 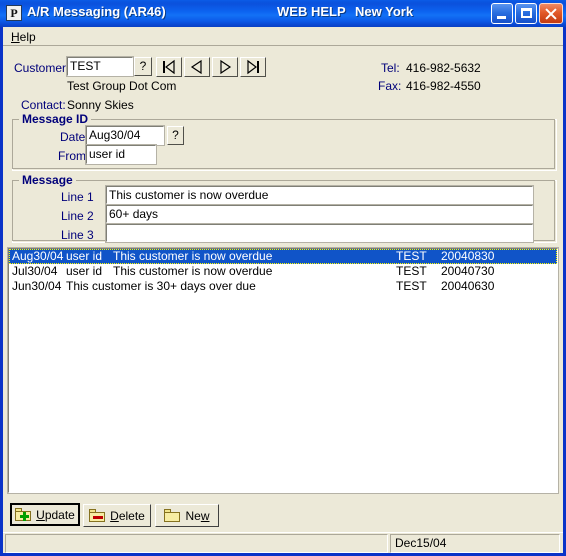 What do you see at coordinates (143, 66) in the screenshot?
I see `customer-lookup-button: ?` at bounding box center [143, 66].